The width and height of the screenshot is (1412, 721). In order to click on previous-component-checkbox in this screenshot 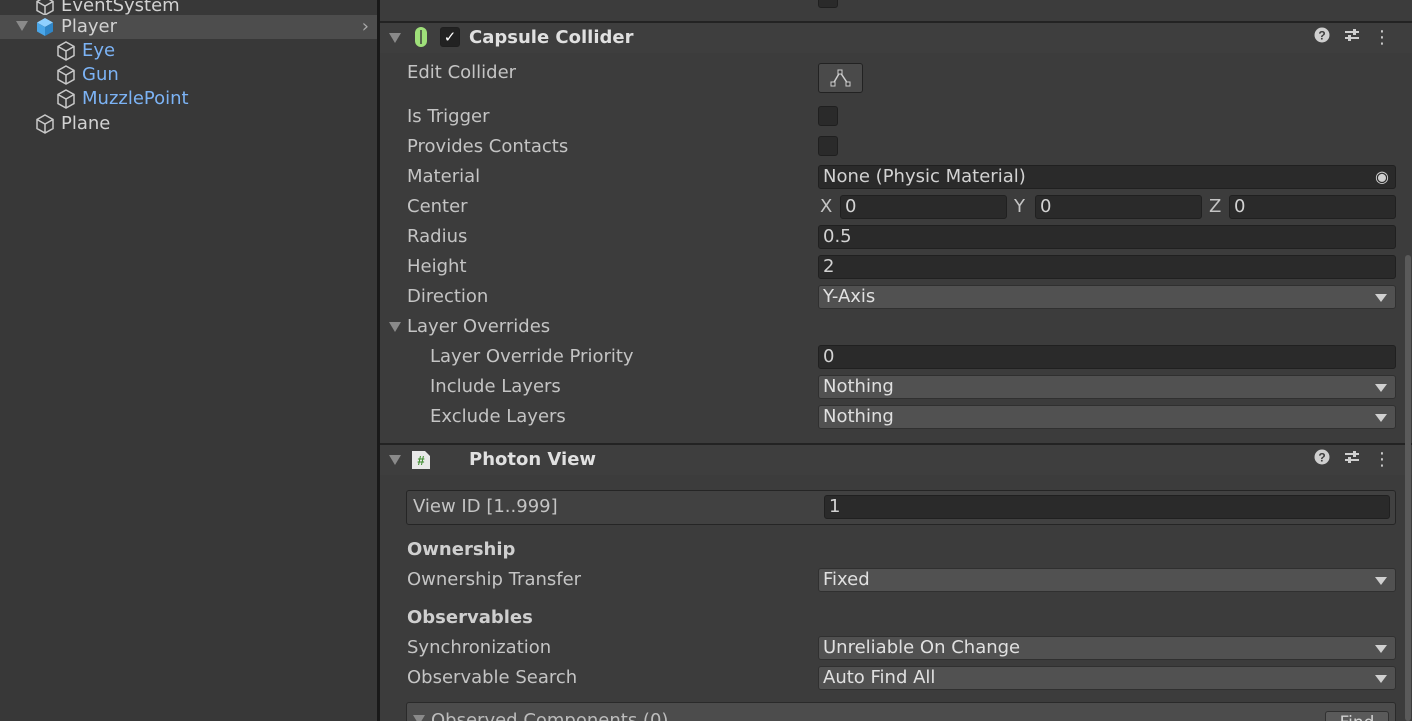, I will do `click(828, 4)`.